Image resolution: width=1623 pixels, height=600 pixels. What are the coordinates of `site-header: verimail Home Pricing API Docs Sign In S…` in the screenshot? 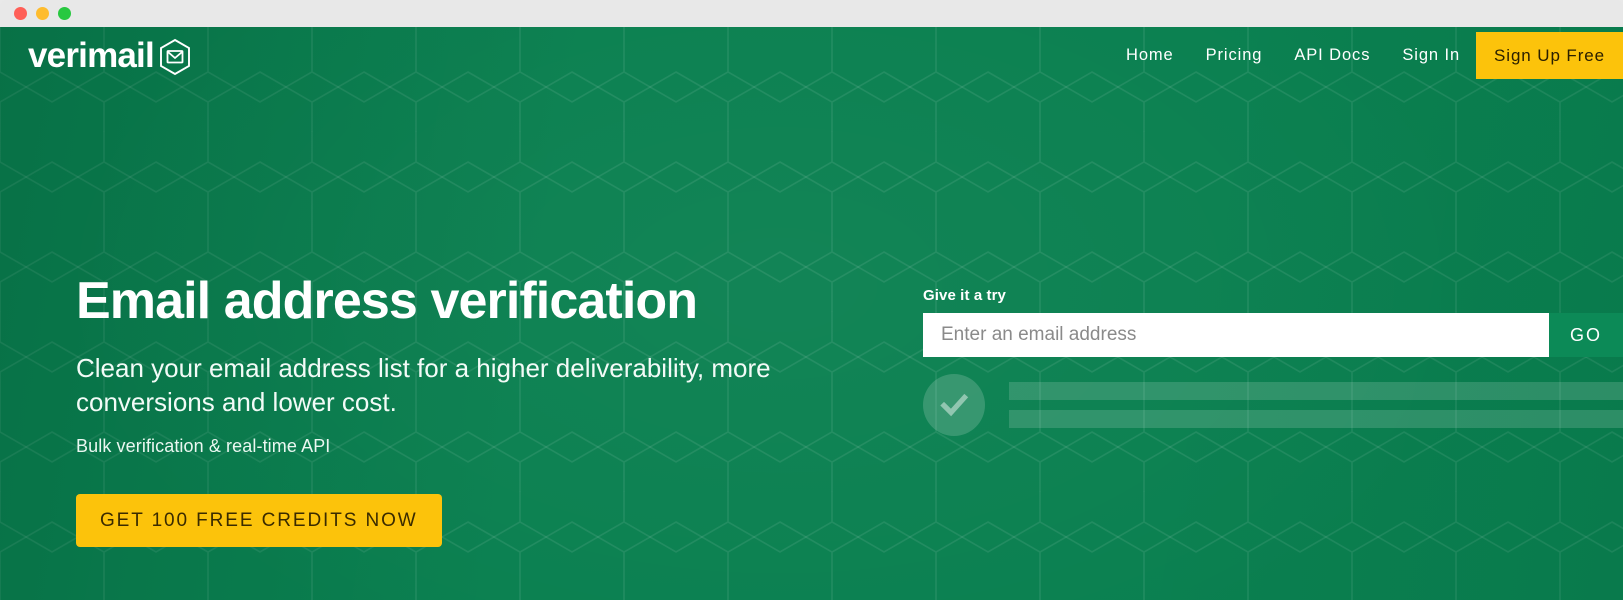 It's located at (811, 55).